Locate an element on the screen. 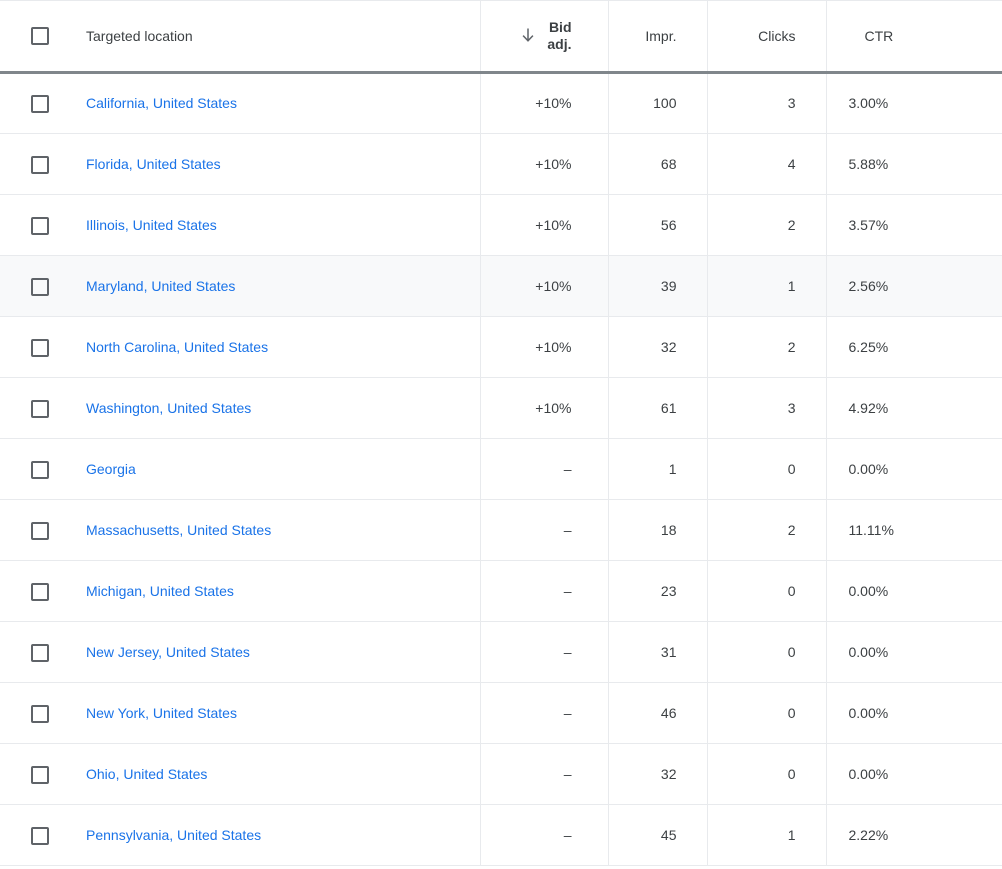 This screenshot has height=869, width=1002. location-link: Illinois, United States is located at coordinates (151, 225).